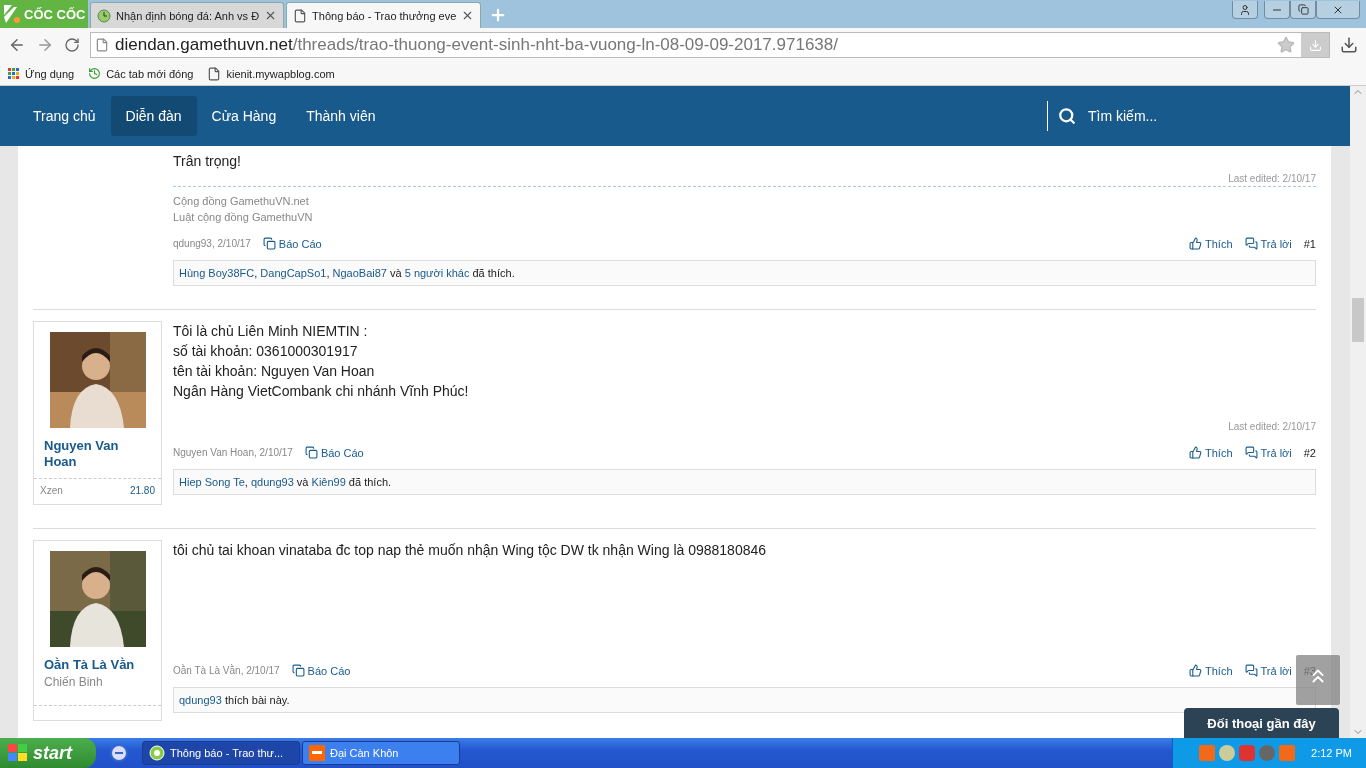  I want to click on user-name: Oằn Tà Là Vằn, so click(97, 660).